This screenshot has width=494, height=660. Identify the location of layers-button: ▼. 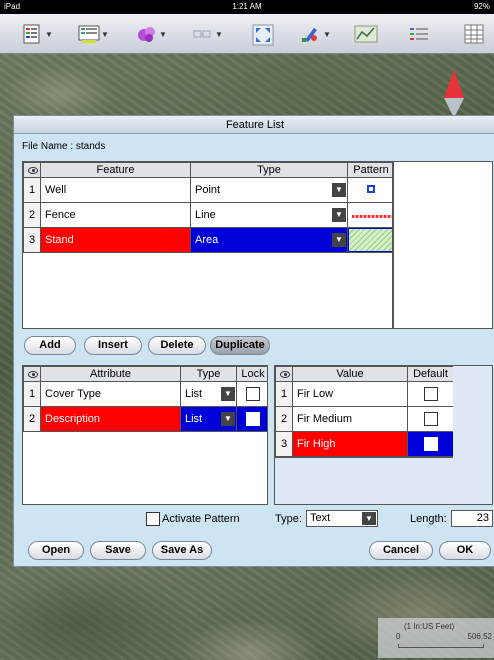
(37, 34).